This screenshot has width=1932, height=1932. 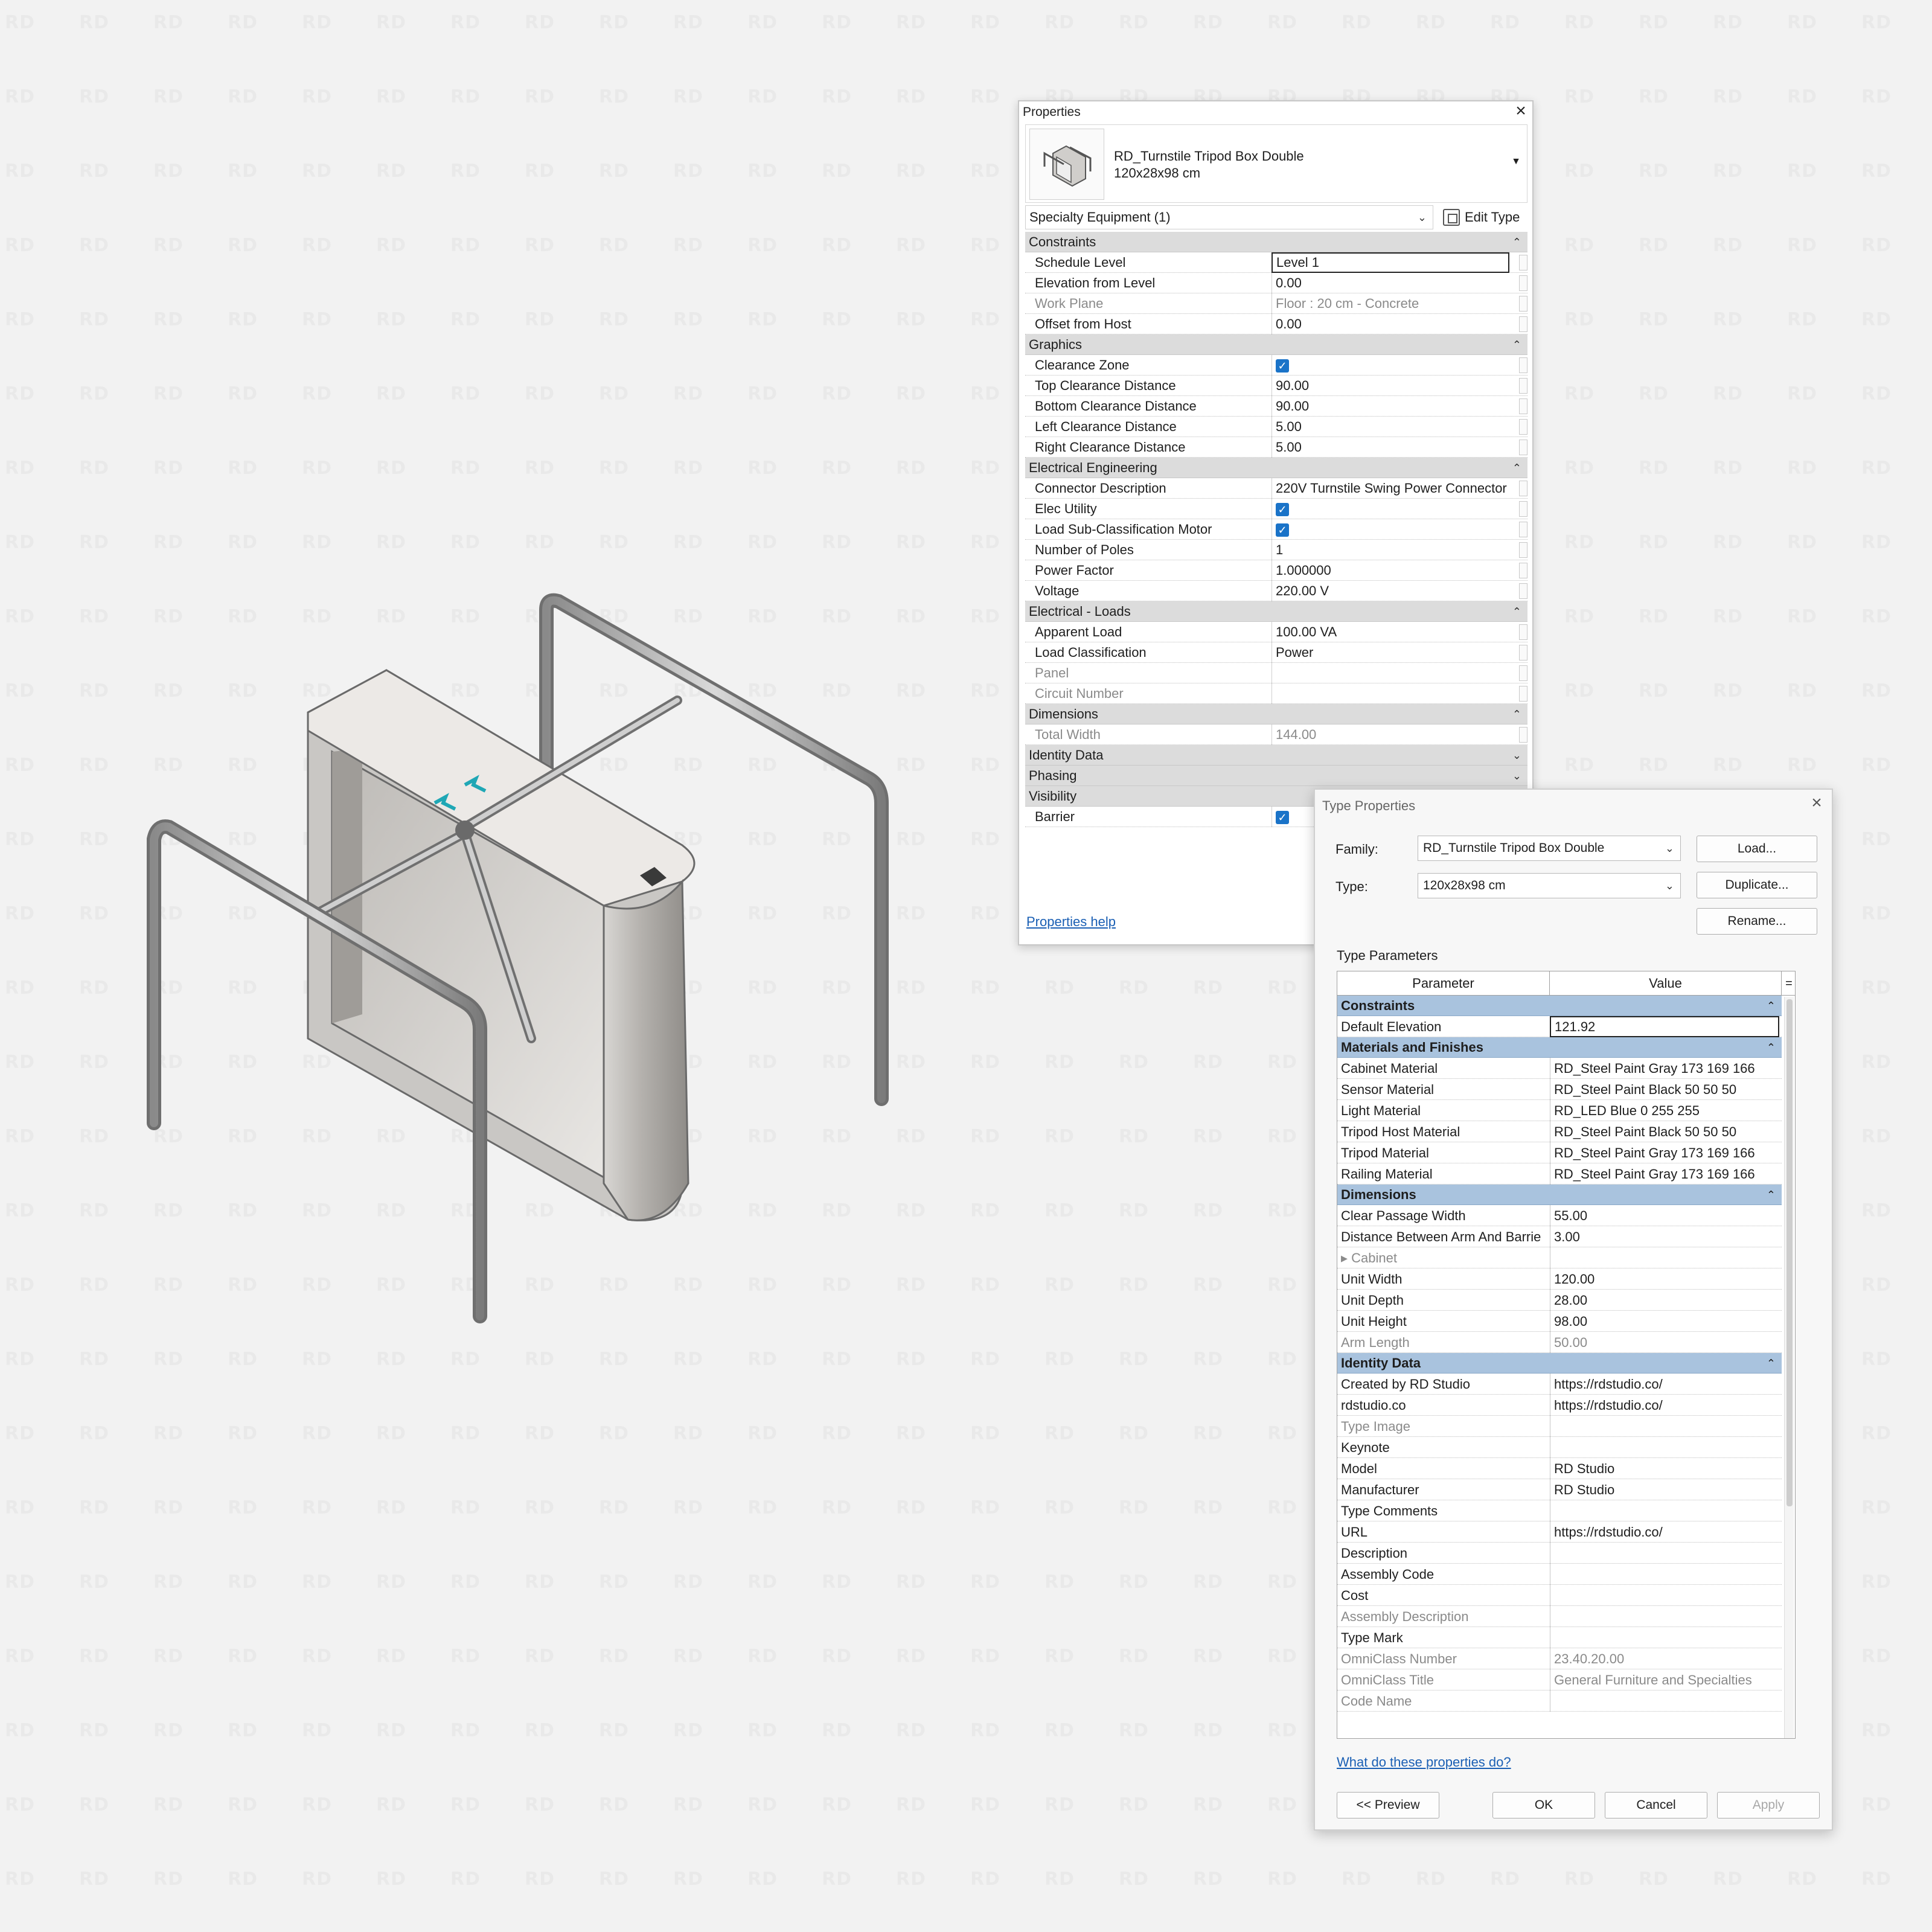 I want to click on family-select: RD_Turnstile Tripod Box Double ⌄, so click(x=1550, y=848).